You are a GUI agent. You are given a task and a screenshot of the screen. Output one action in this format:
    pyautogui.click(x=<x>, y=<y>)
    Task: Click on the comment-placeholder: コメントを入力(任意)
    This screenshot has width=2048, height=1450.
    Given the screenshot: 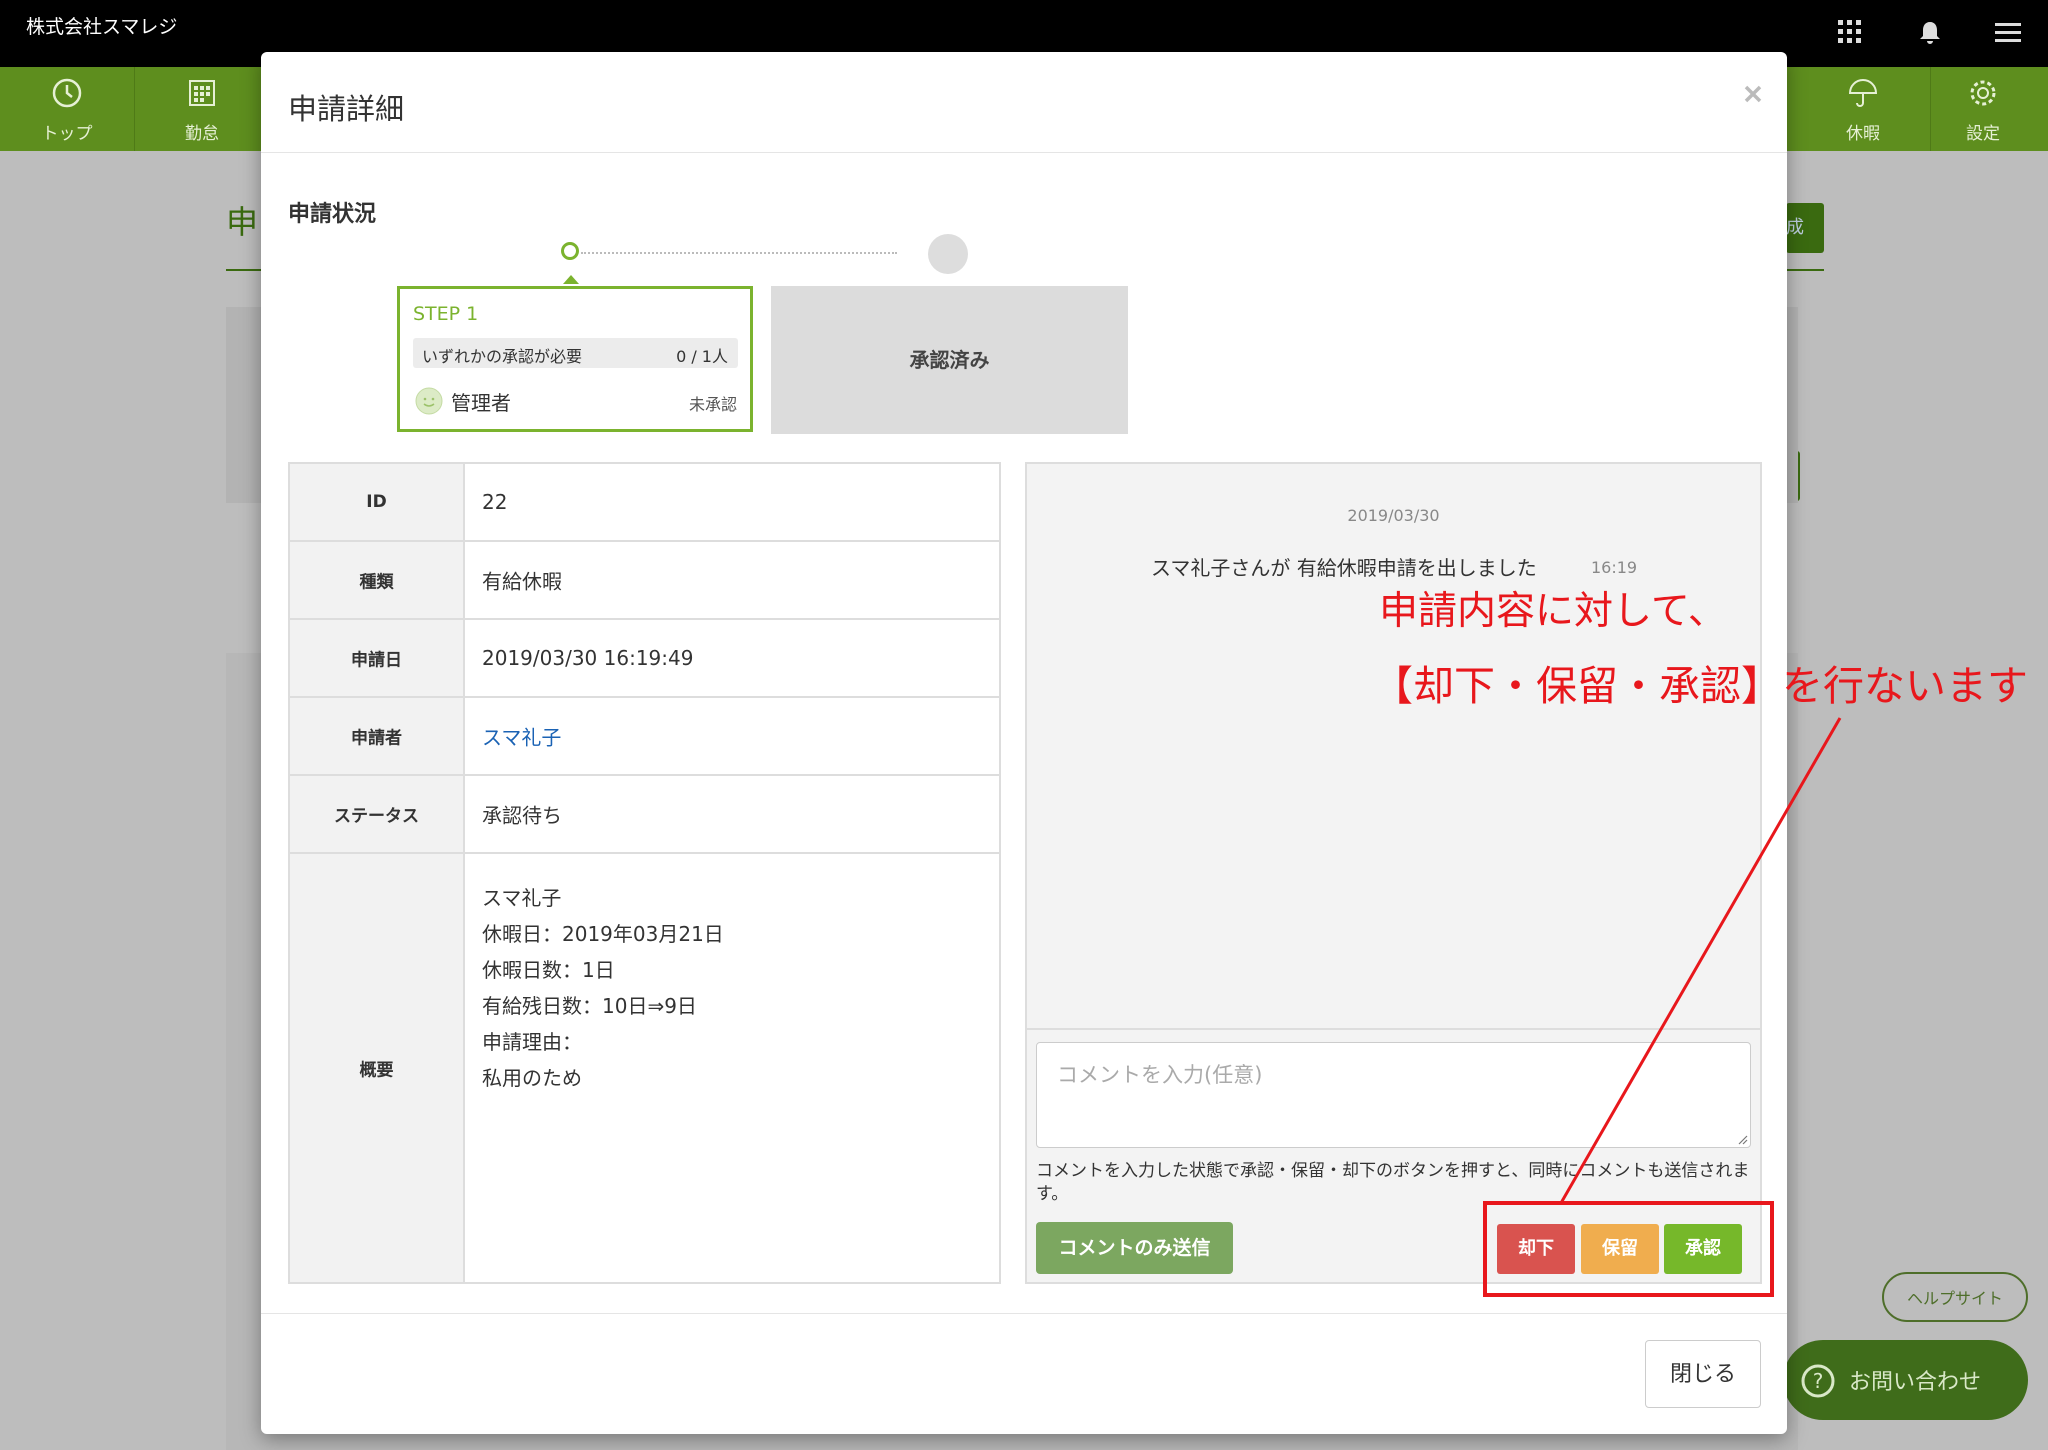 What is the action you would take?
    pyautogui.click(x=1160, y=1075)
    